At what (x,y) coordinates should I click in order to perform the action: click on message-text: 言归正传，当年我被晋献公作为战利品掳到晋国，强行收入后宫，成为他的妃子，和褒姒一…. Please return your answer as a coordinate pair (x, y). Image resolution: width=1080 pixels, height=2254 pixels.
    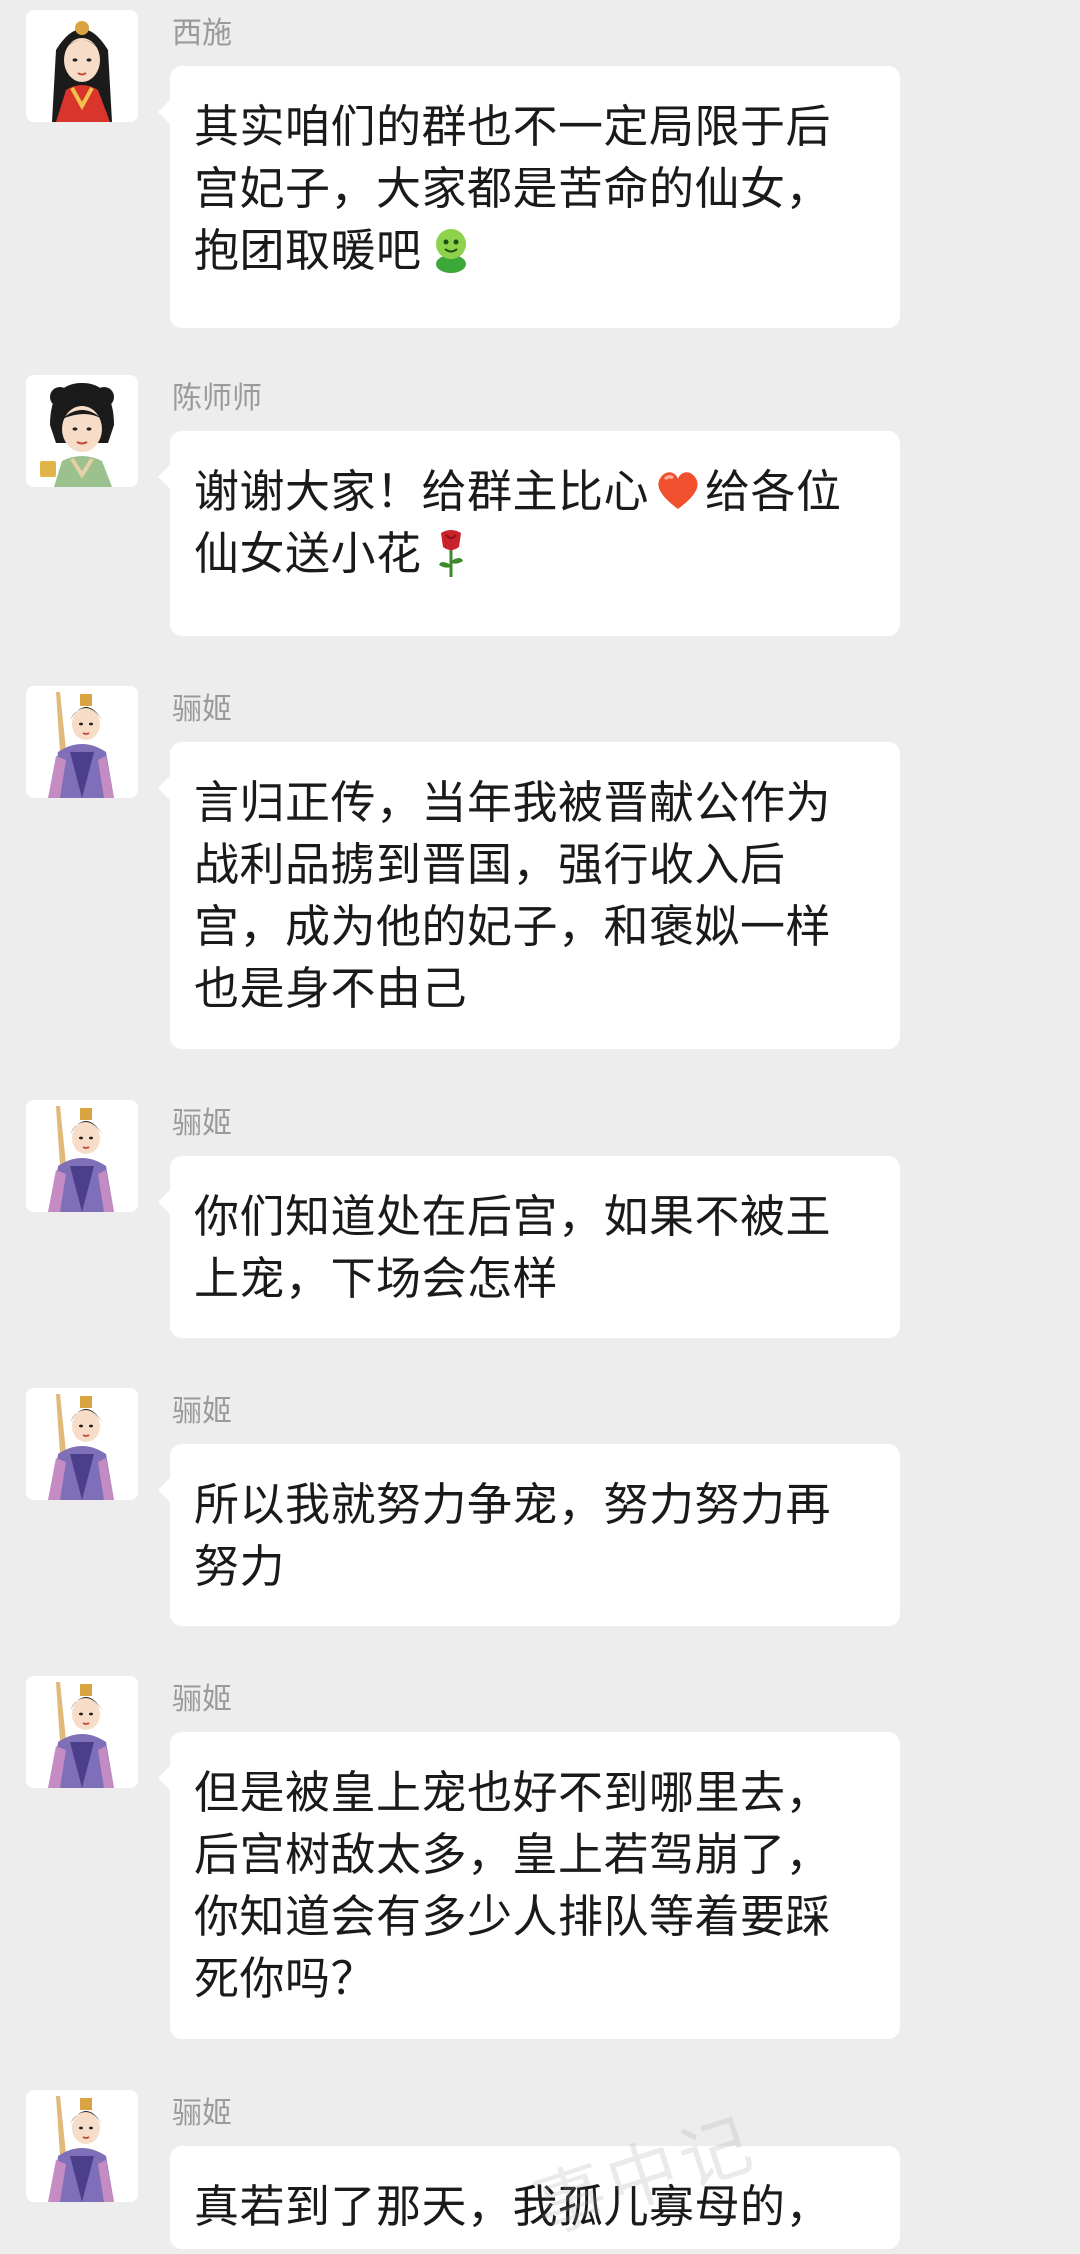
    Looking at the image, I should click on (513, 895).